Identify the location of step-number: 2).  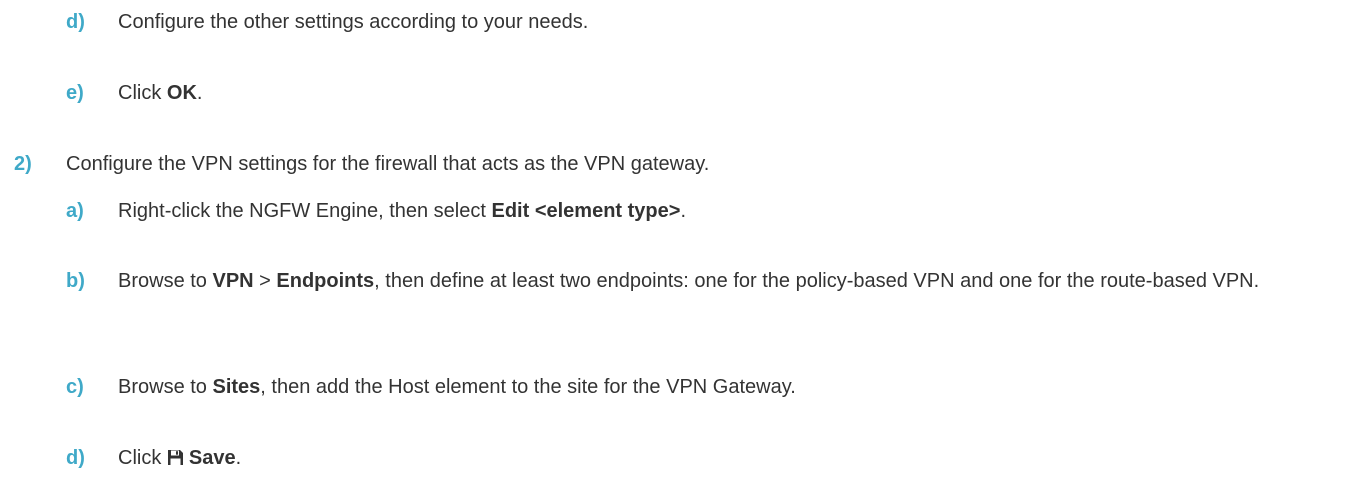
(23, 164).